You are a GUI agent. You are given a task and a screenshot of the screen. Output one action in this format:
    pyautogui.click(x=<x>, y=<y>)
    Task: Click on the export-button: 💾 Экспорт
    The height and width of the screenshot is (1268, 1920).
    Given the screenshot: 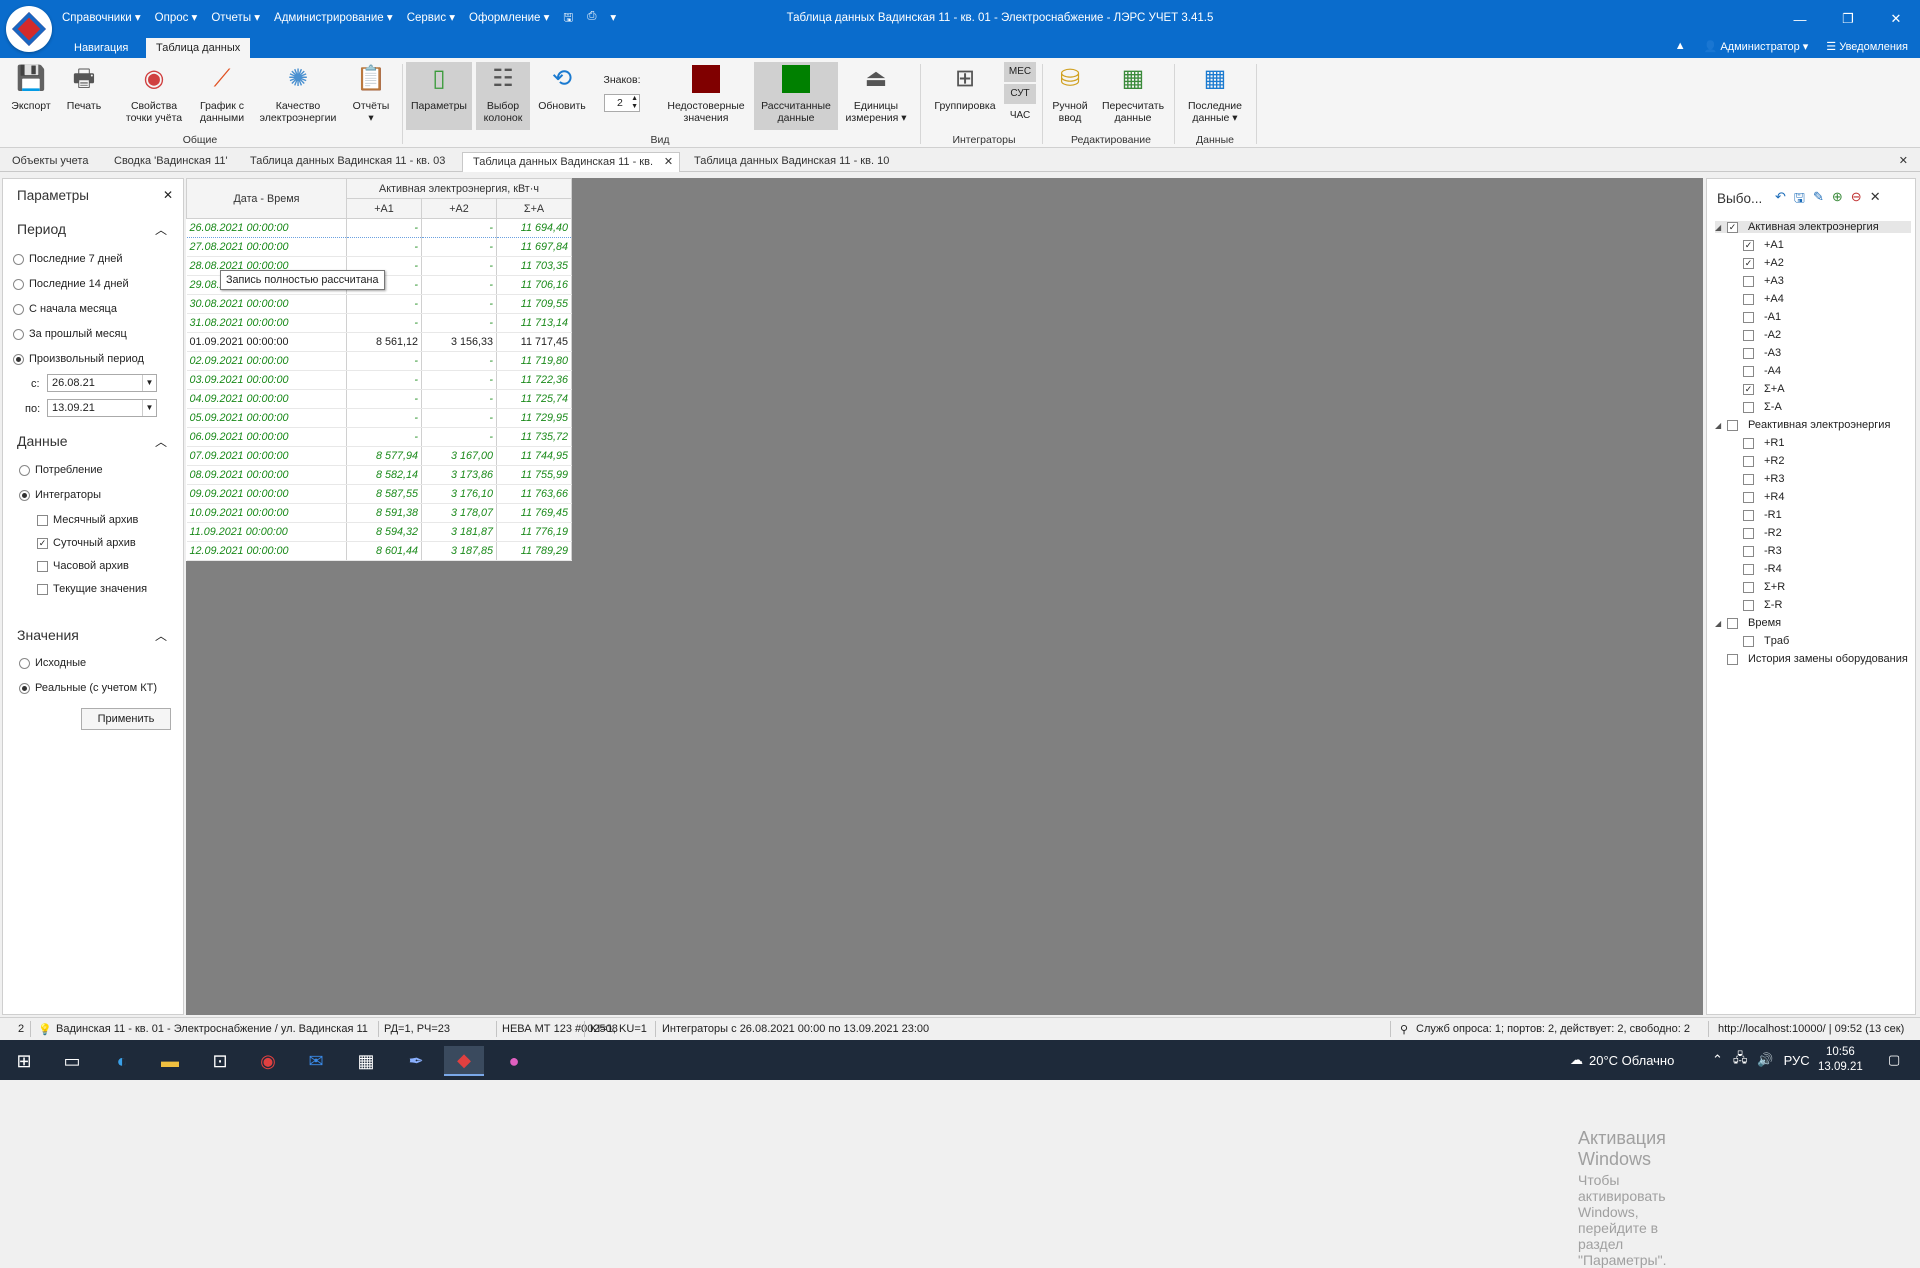 What is the action you would take?
    pyautogui.click(x=31, y=87)
    